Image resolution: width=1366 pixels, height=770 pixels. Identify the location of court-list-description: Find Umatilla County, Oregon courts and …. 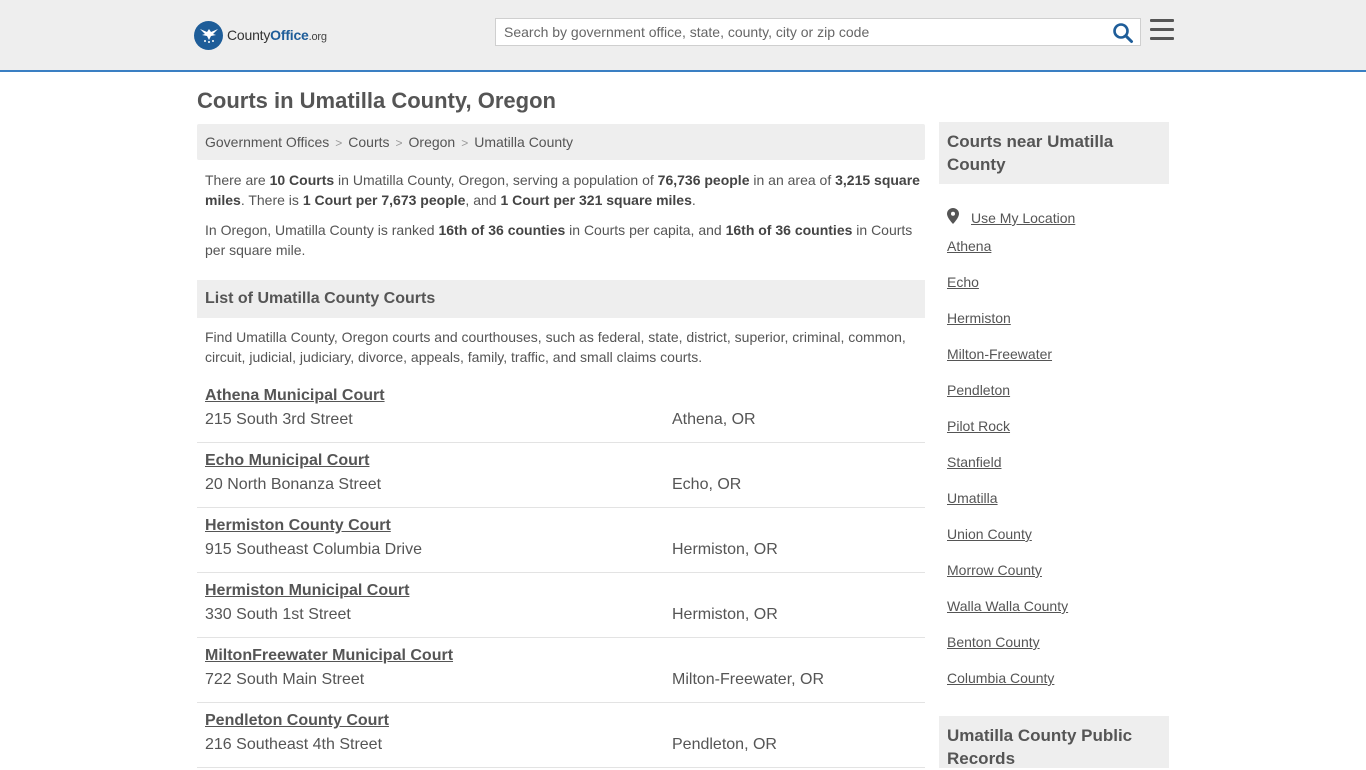
(555, 347).